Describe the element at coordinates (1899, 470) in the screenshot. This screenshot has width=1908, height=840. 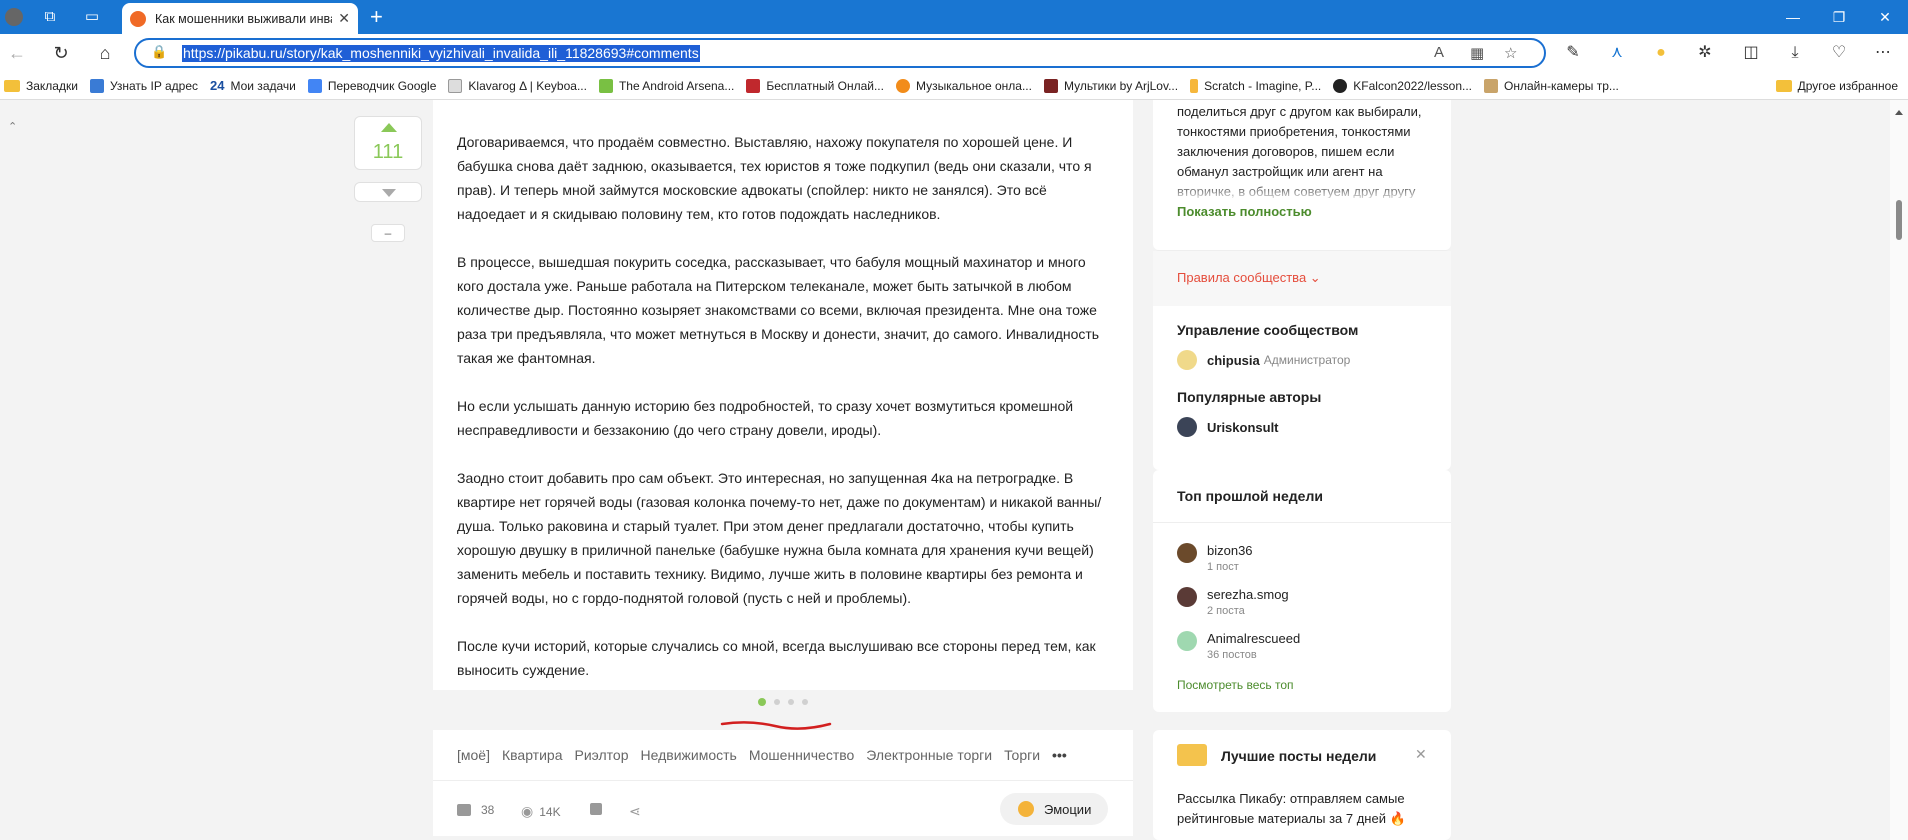
I see `page-scrollbar` at that location.